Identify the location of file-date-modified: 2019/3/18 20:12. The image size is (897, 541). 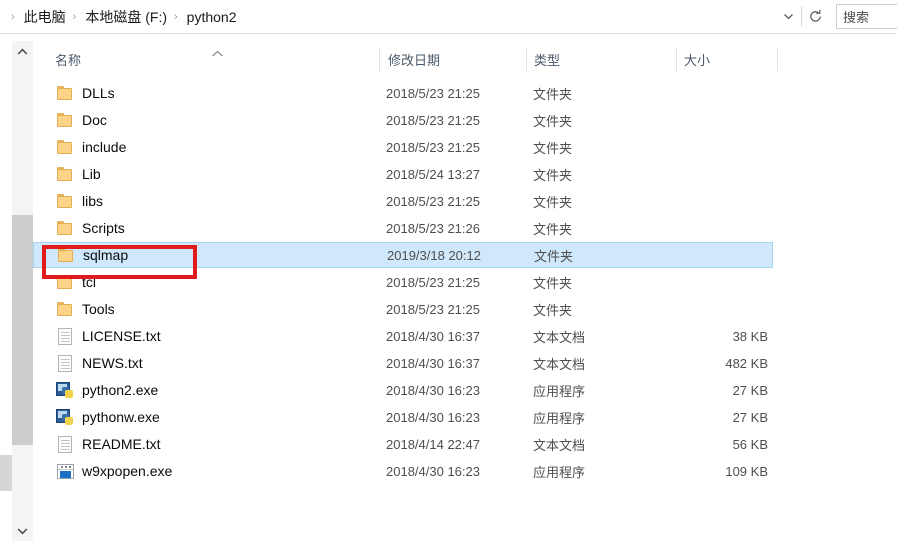
(434, 255).